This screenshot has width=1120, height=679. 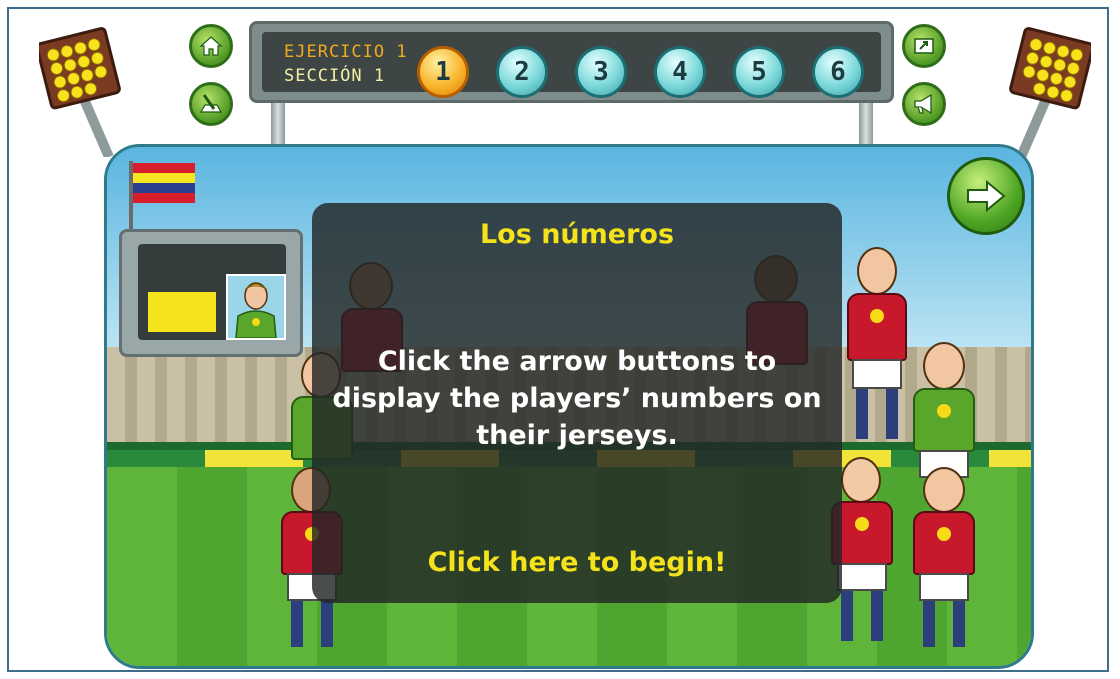 I want to click on sound-button, so click(x=924, y=104).